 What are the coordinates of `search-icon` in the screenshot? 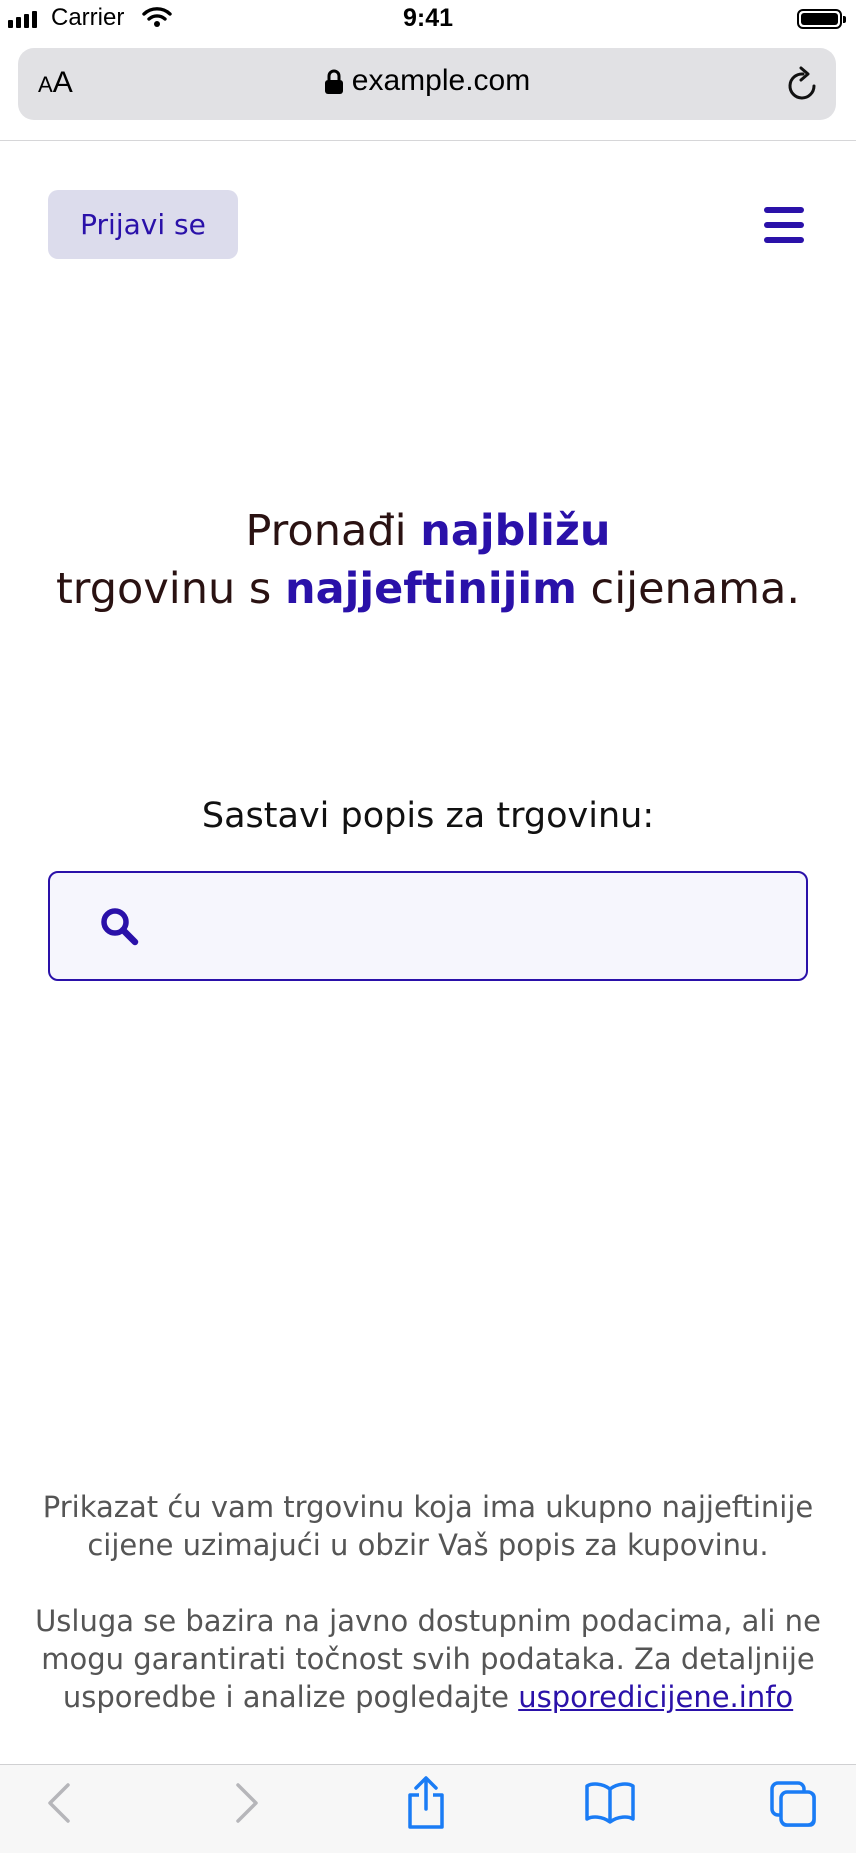 It's located at (120, 927).